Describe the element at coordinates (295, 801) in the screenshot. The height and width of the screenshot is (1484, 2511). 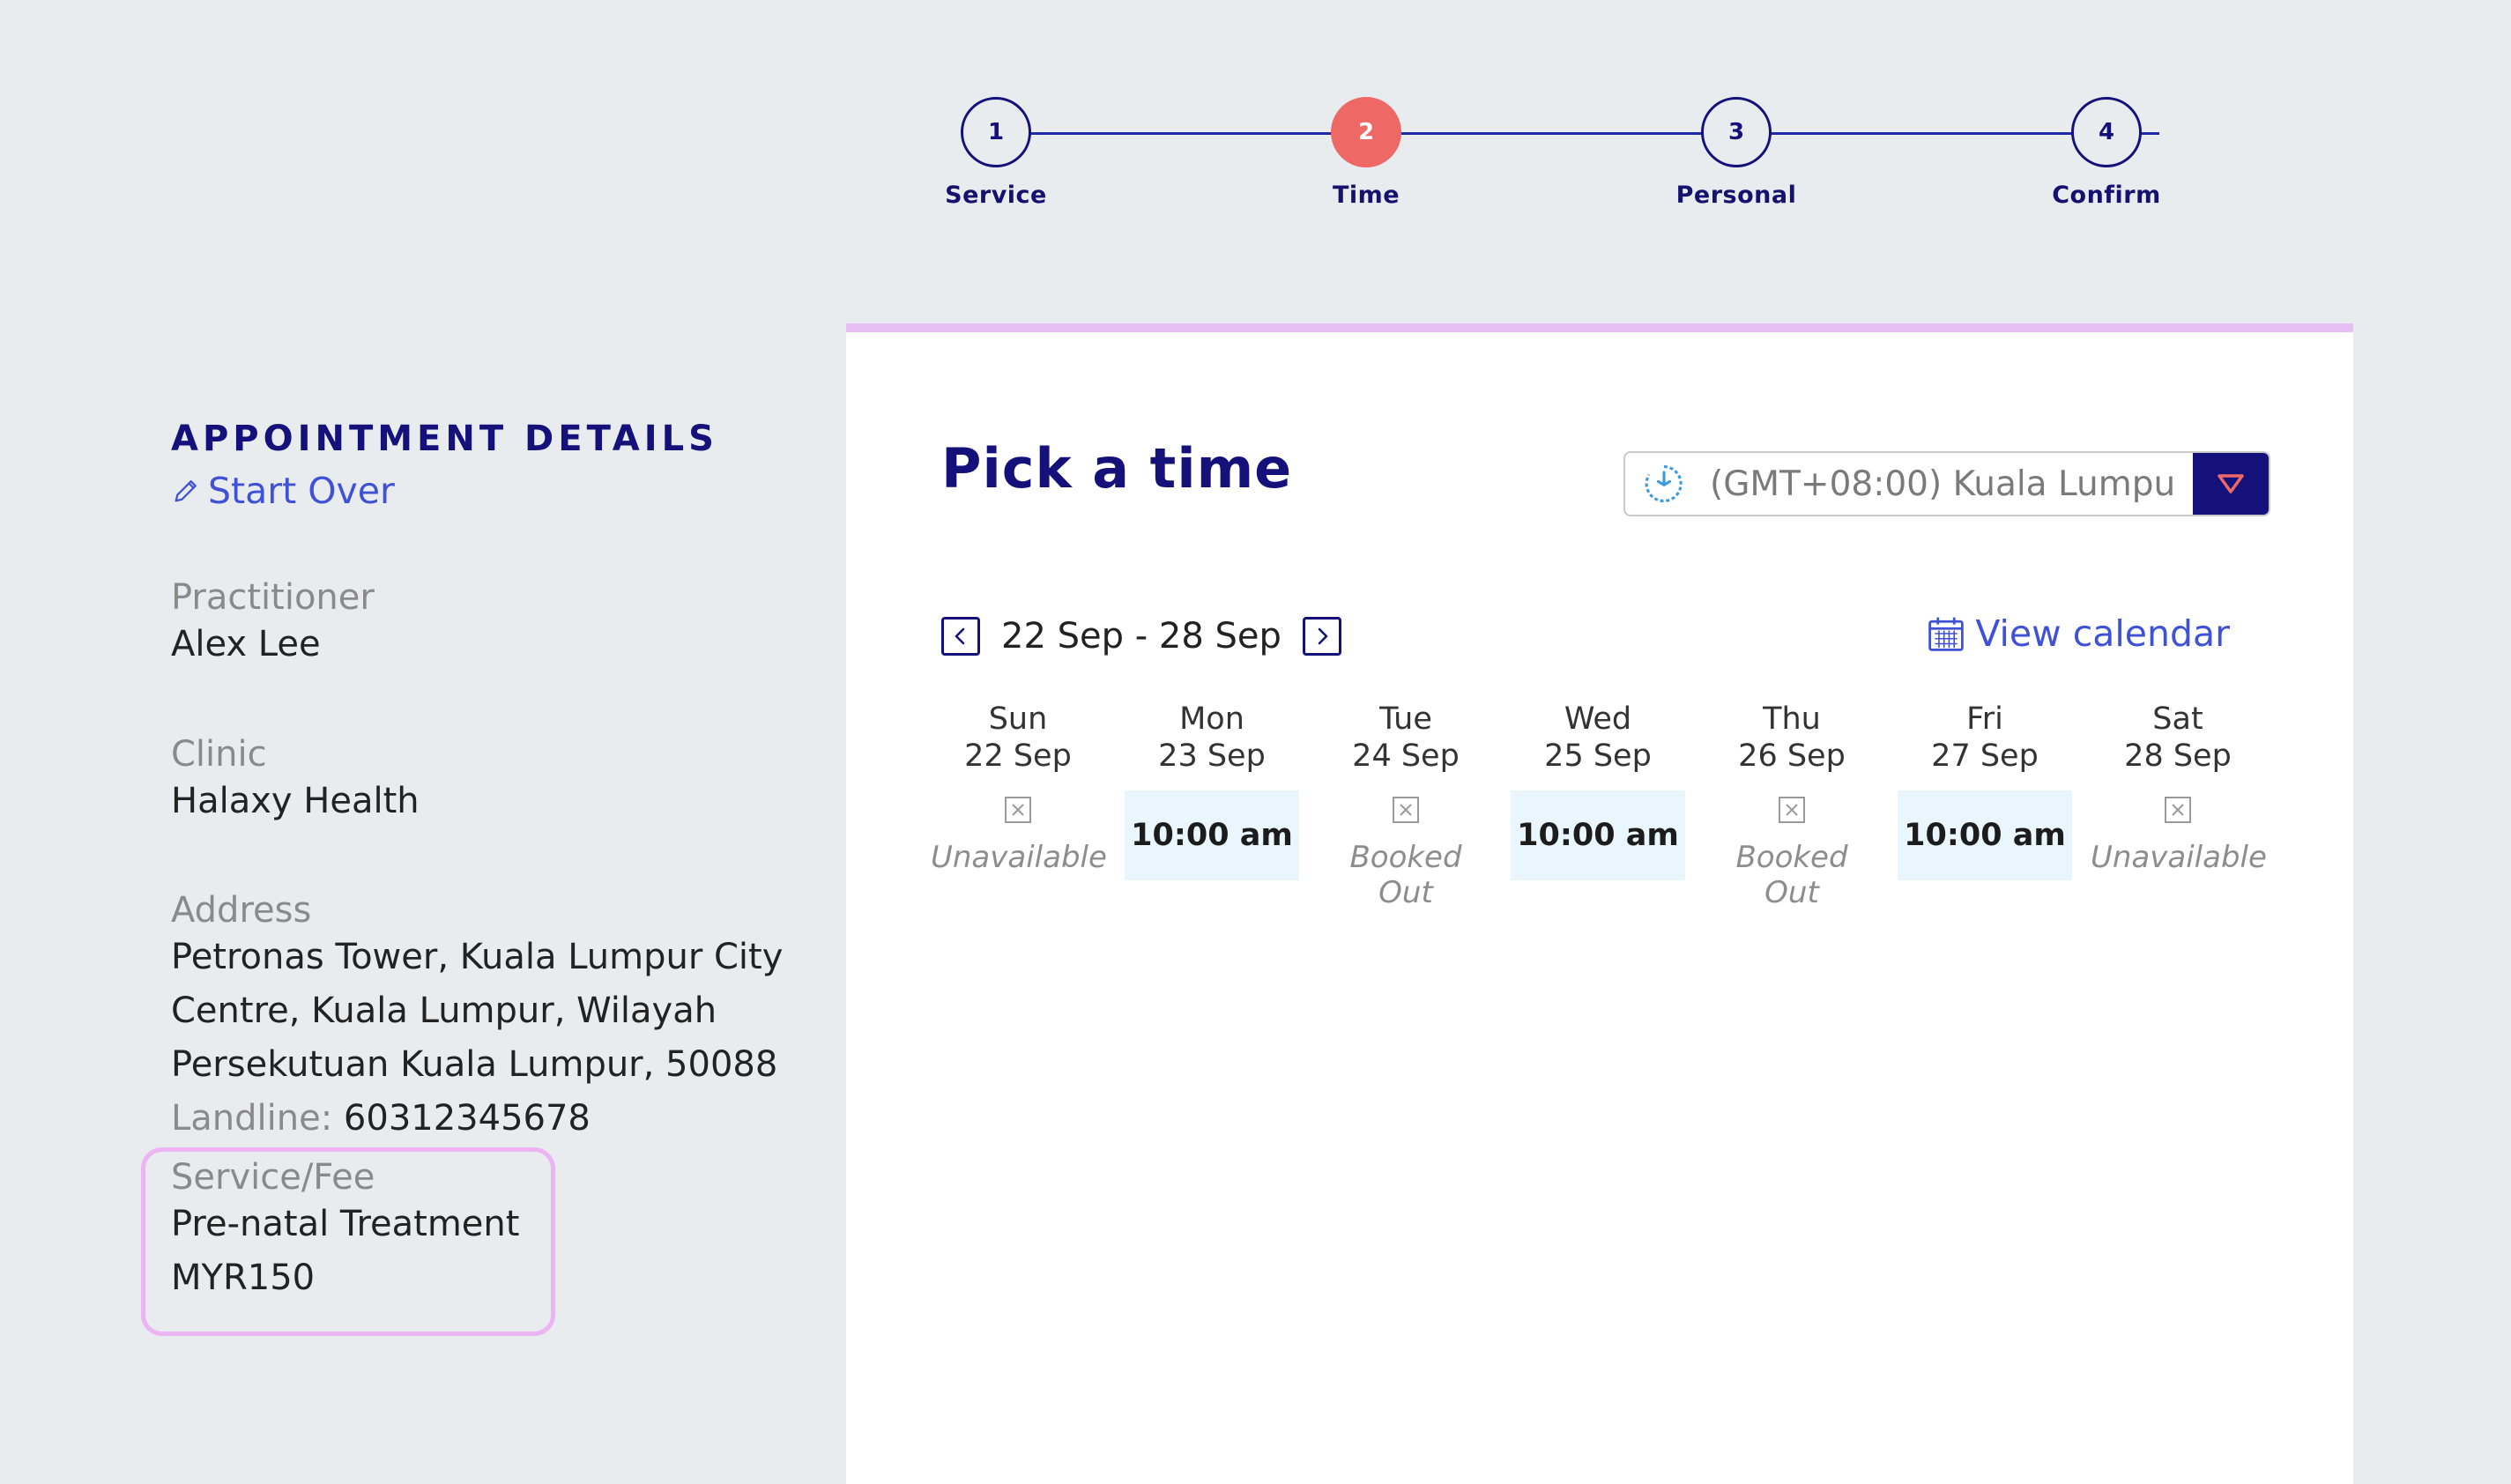
I see `clinic-value: Halaxy Health` at that location.